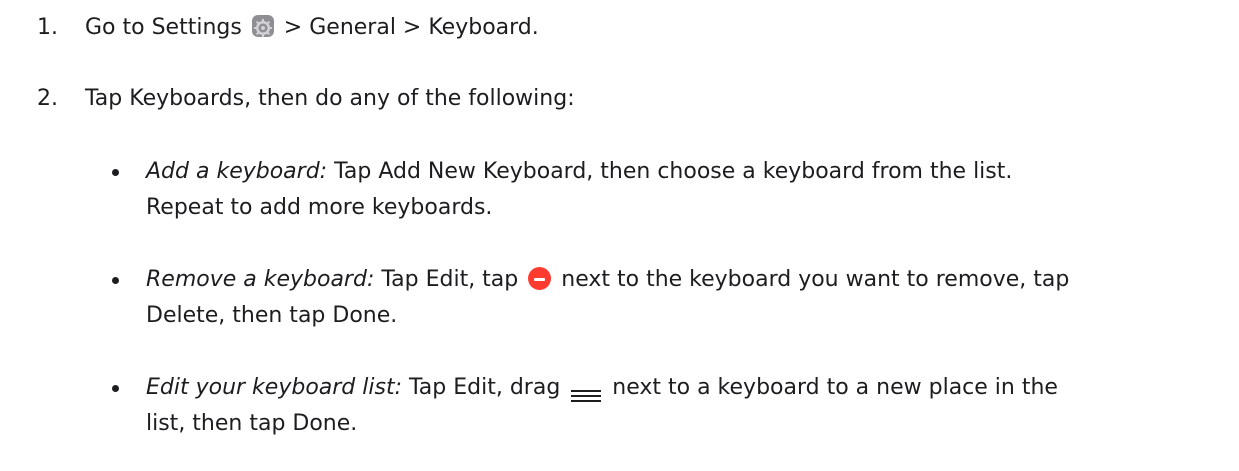 This screenshot has width=1239, height=471. Describe the element at coordinates (540, 278) in the screenshot. I see `remove-minus-icon` at that location.